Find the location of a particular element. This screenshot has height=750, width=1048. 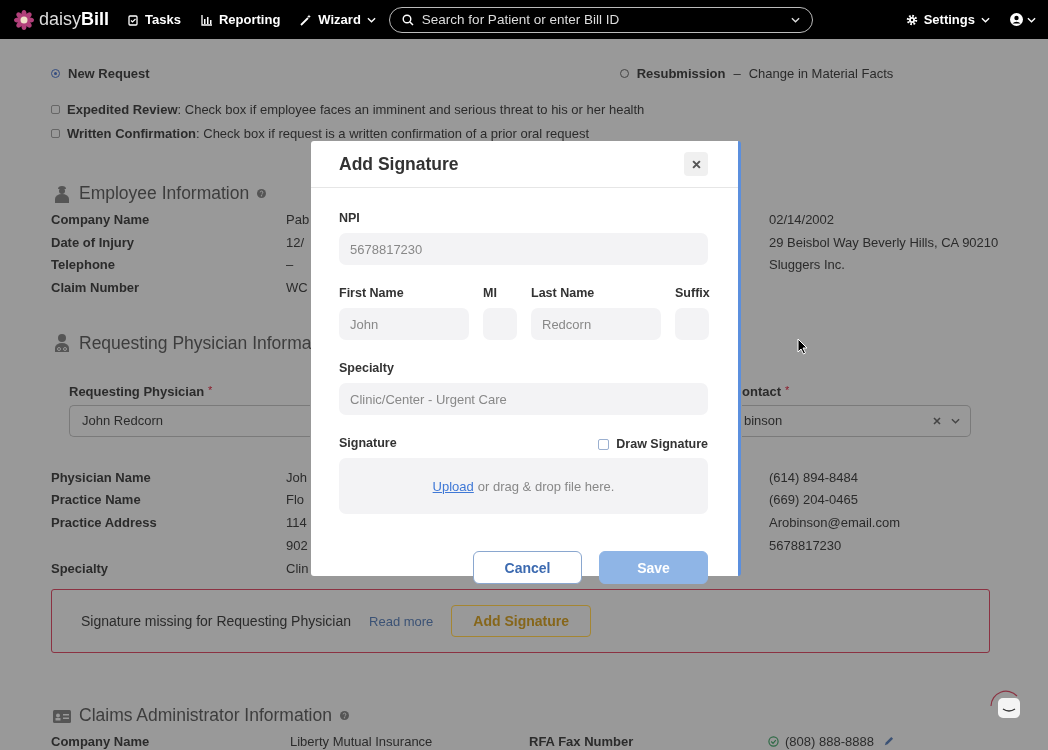

field-label: Practice Address is located at coordinates (104, 524).